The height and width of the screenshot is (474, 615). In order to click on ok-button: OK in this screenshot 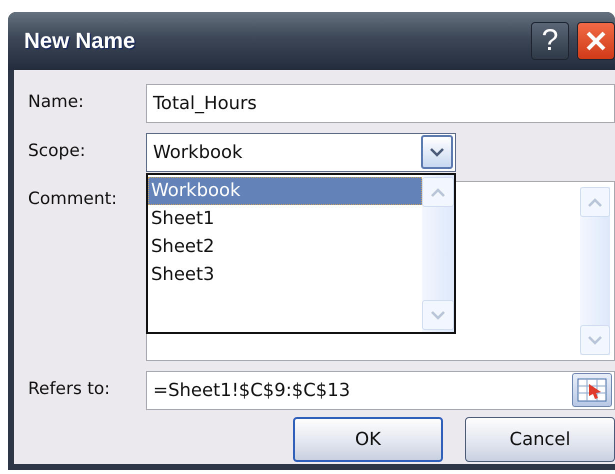, I will do `click(368, 439)`.